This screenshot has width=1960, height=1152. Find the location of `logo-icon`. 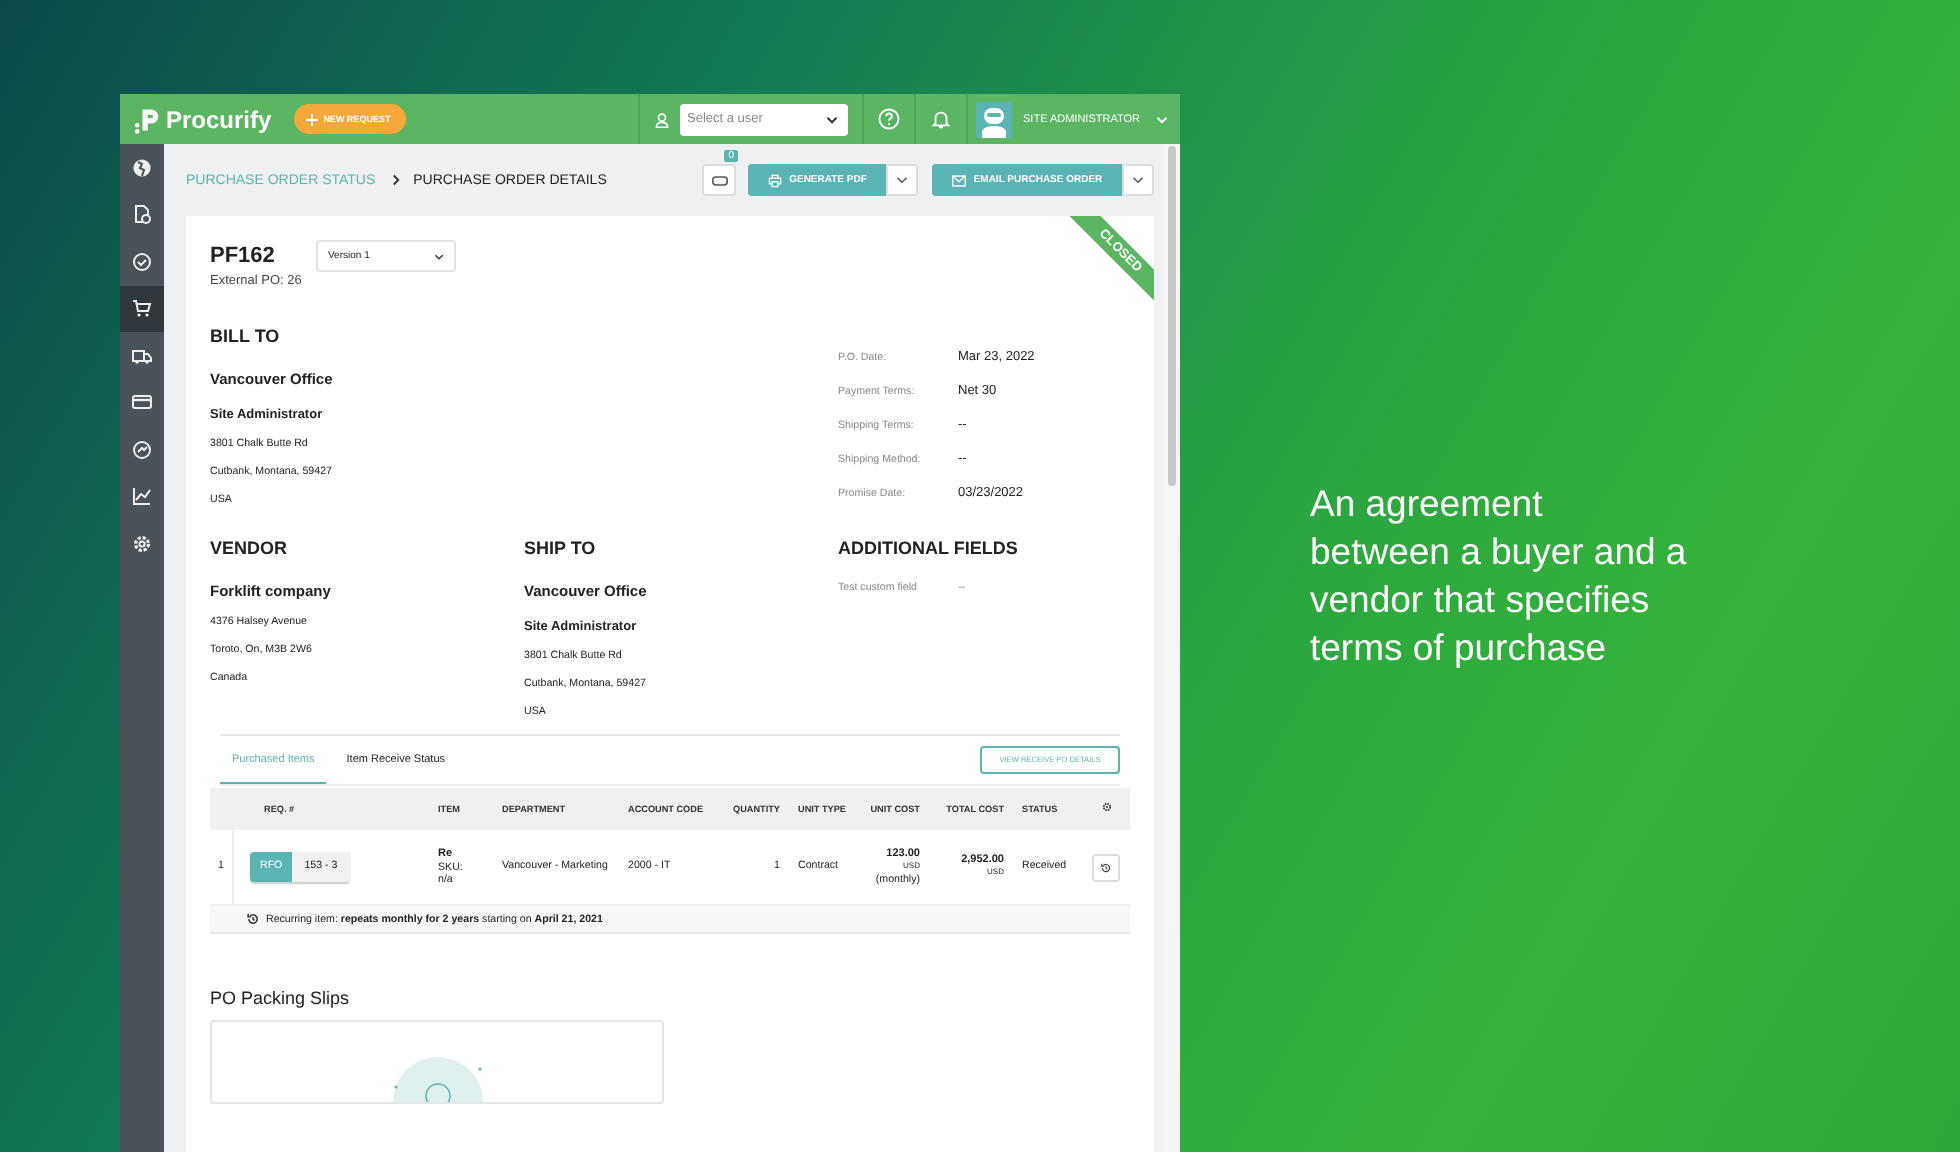

logo-icon is located at coordinates (146, 119).